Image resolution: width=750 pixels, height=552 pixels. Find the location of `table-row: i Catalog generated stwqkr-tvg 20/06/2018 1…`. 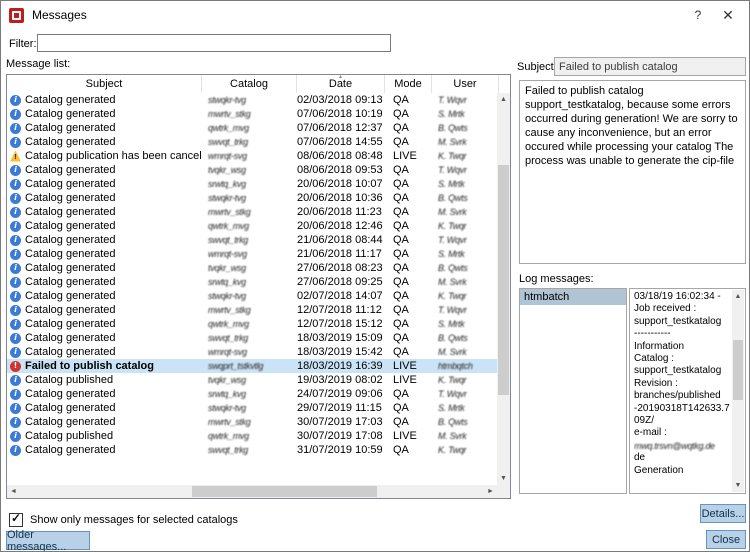

table-row: i Catalog generated stwqkr-tvg 20/06/2018 1… is located at coordinates (252, 198).